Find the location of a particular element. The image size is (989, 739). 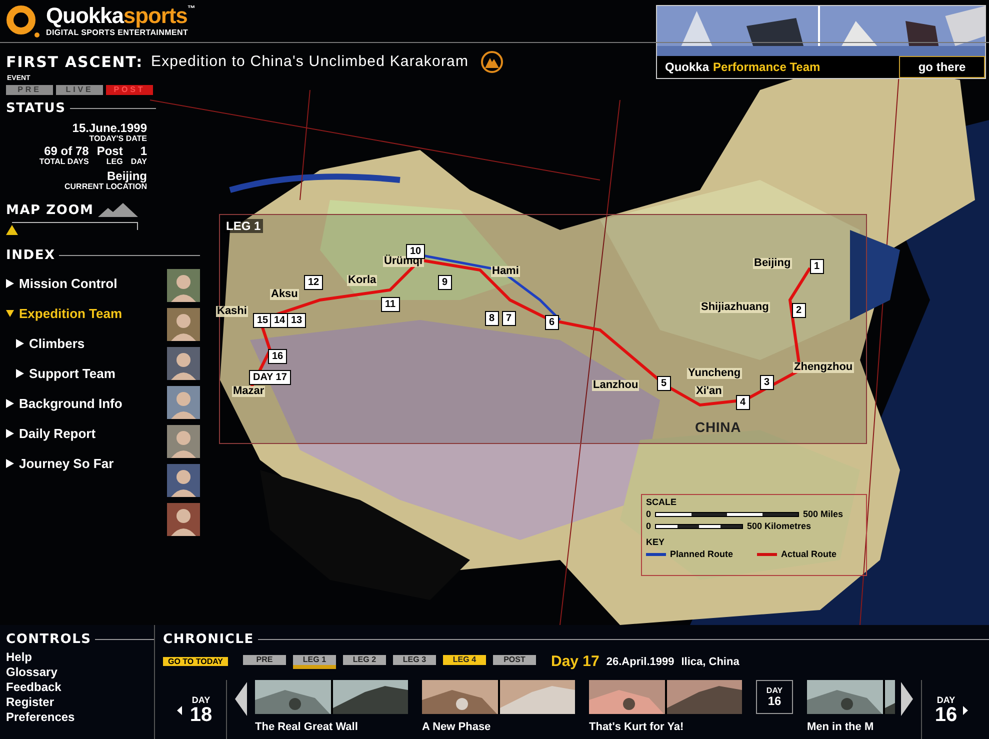

control-link: Glossary is located at coordinates (80, 672).